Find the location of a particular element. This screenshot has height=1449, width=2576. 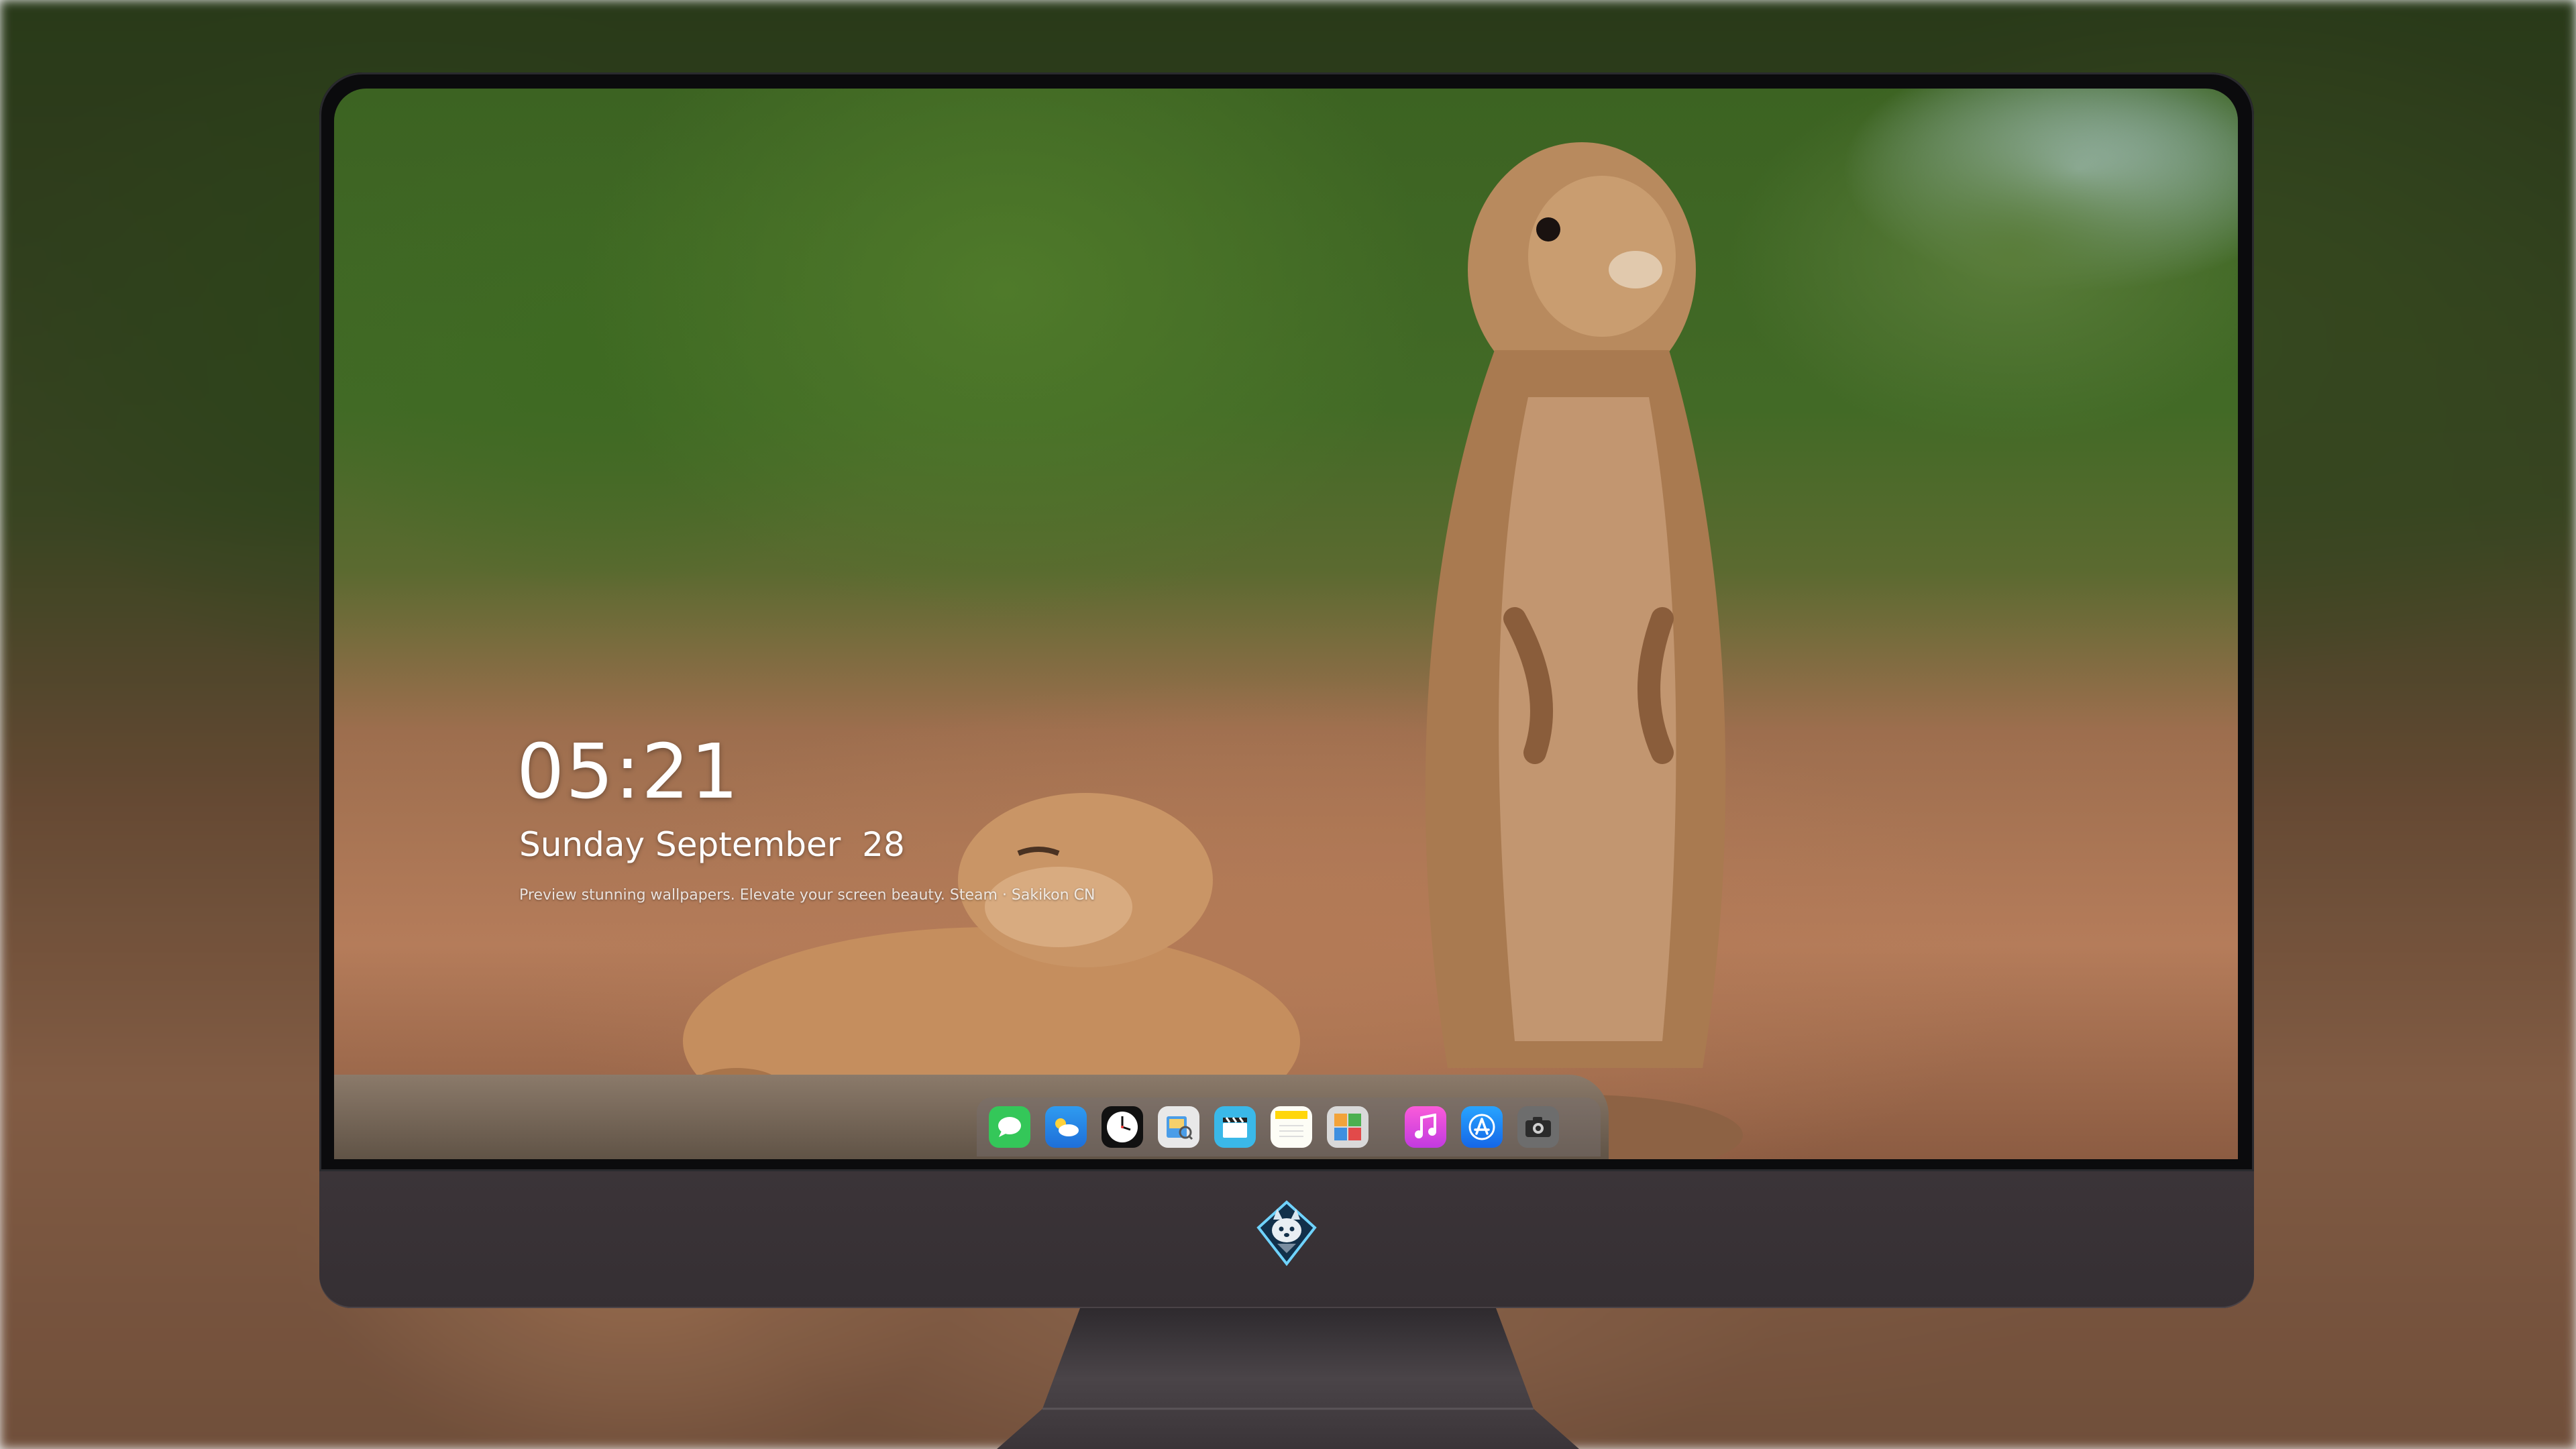

standing-prairie-dog is located at coordinates (1582, 650).